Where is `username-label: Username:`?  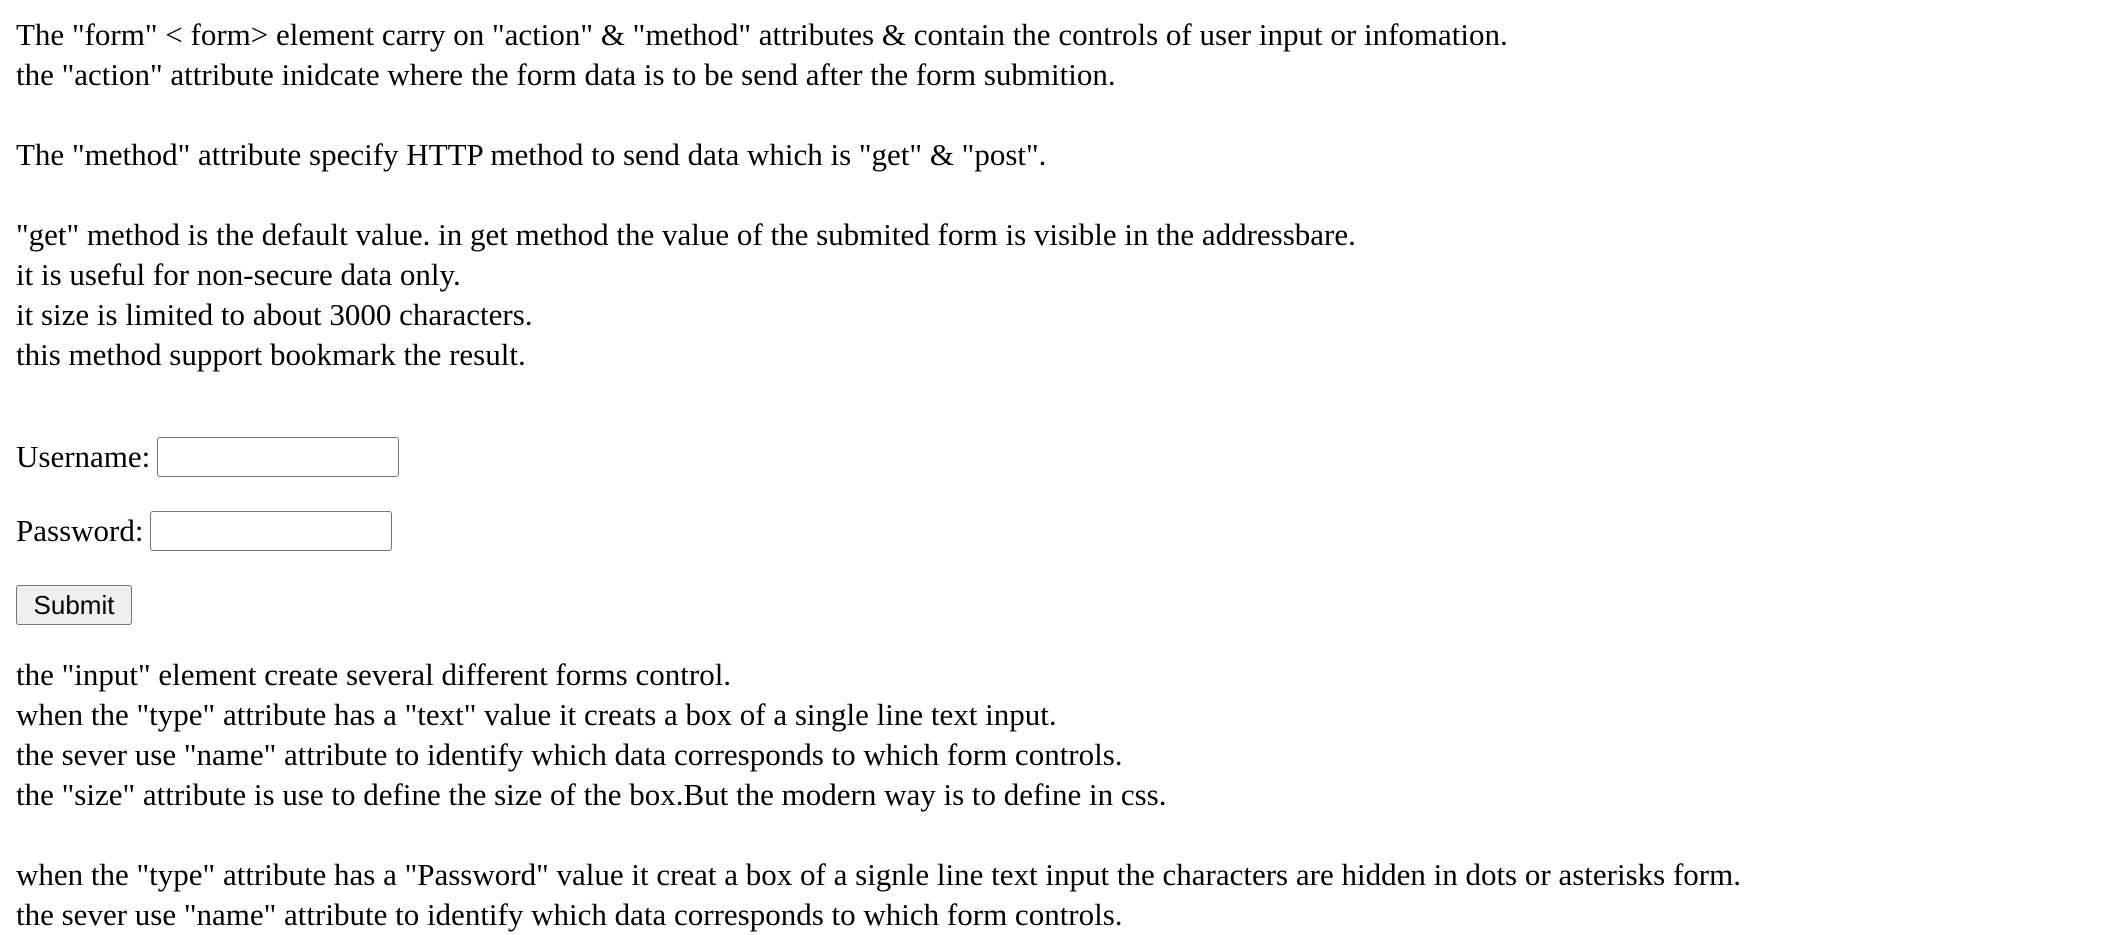 username-label: Username: is located at coordinates (83, 456).